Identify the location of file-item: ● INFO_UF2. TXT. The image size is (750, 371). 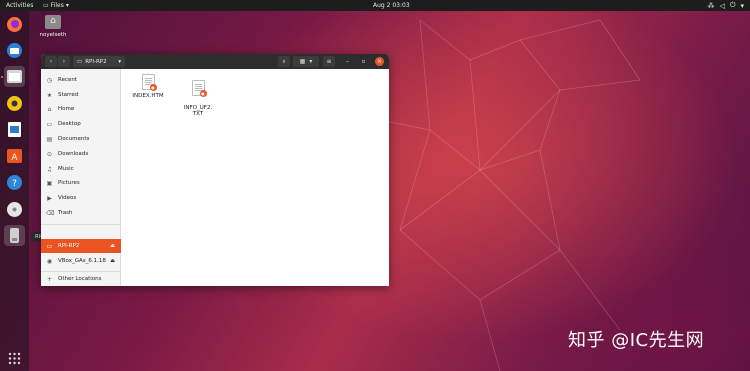
(198, 95).